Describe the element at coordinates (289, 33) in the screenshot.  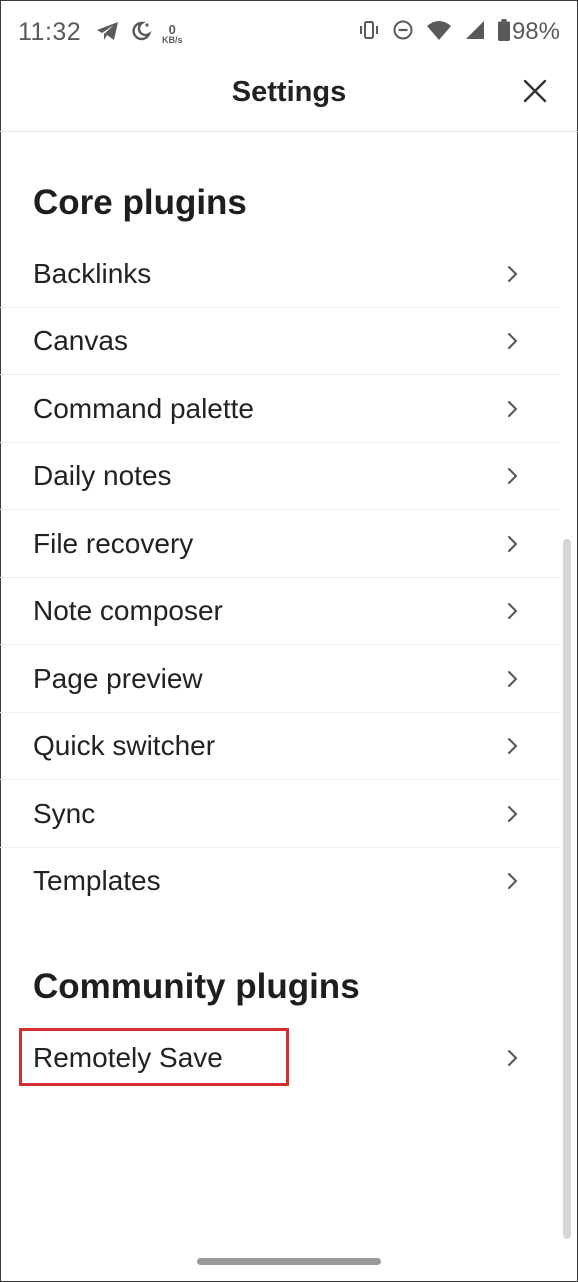
I see `status-bar: 11:32 0 KB/s 98%` at that location.